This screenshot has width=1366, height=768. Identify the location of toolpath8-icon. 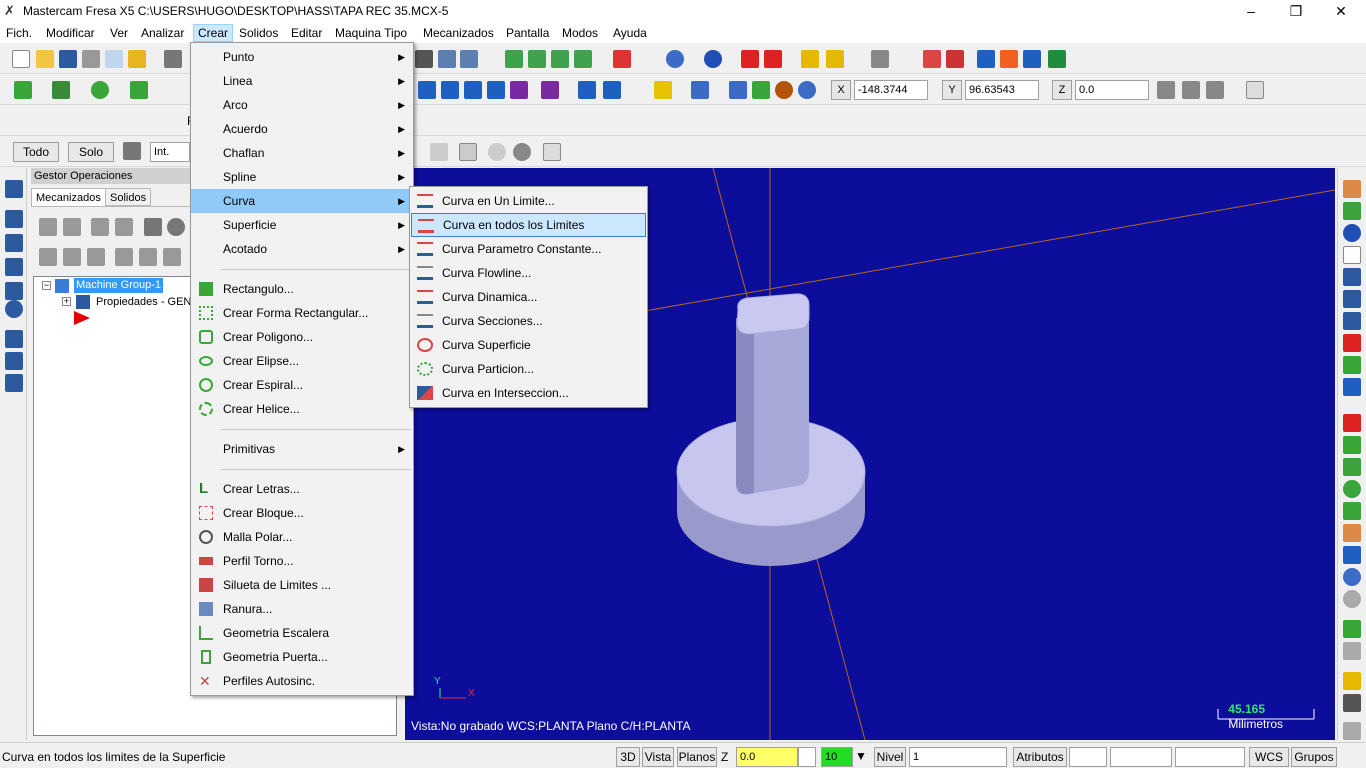
(14, 361).